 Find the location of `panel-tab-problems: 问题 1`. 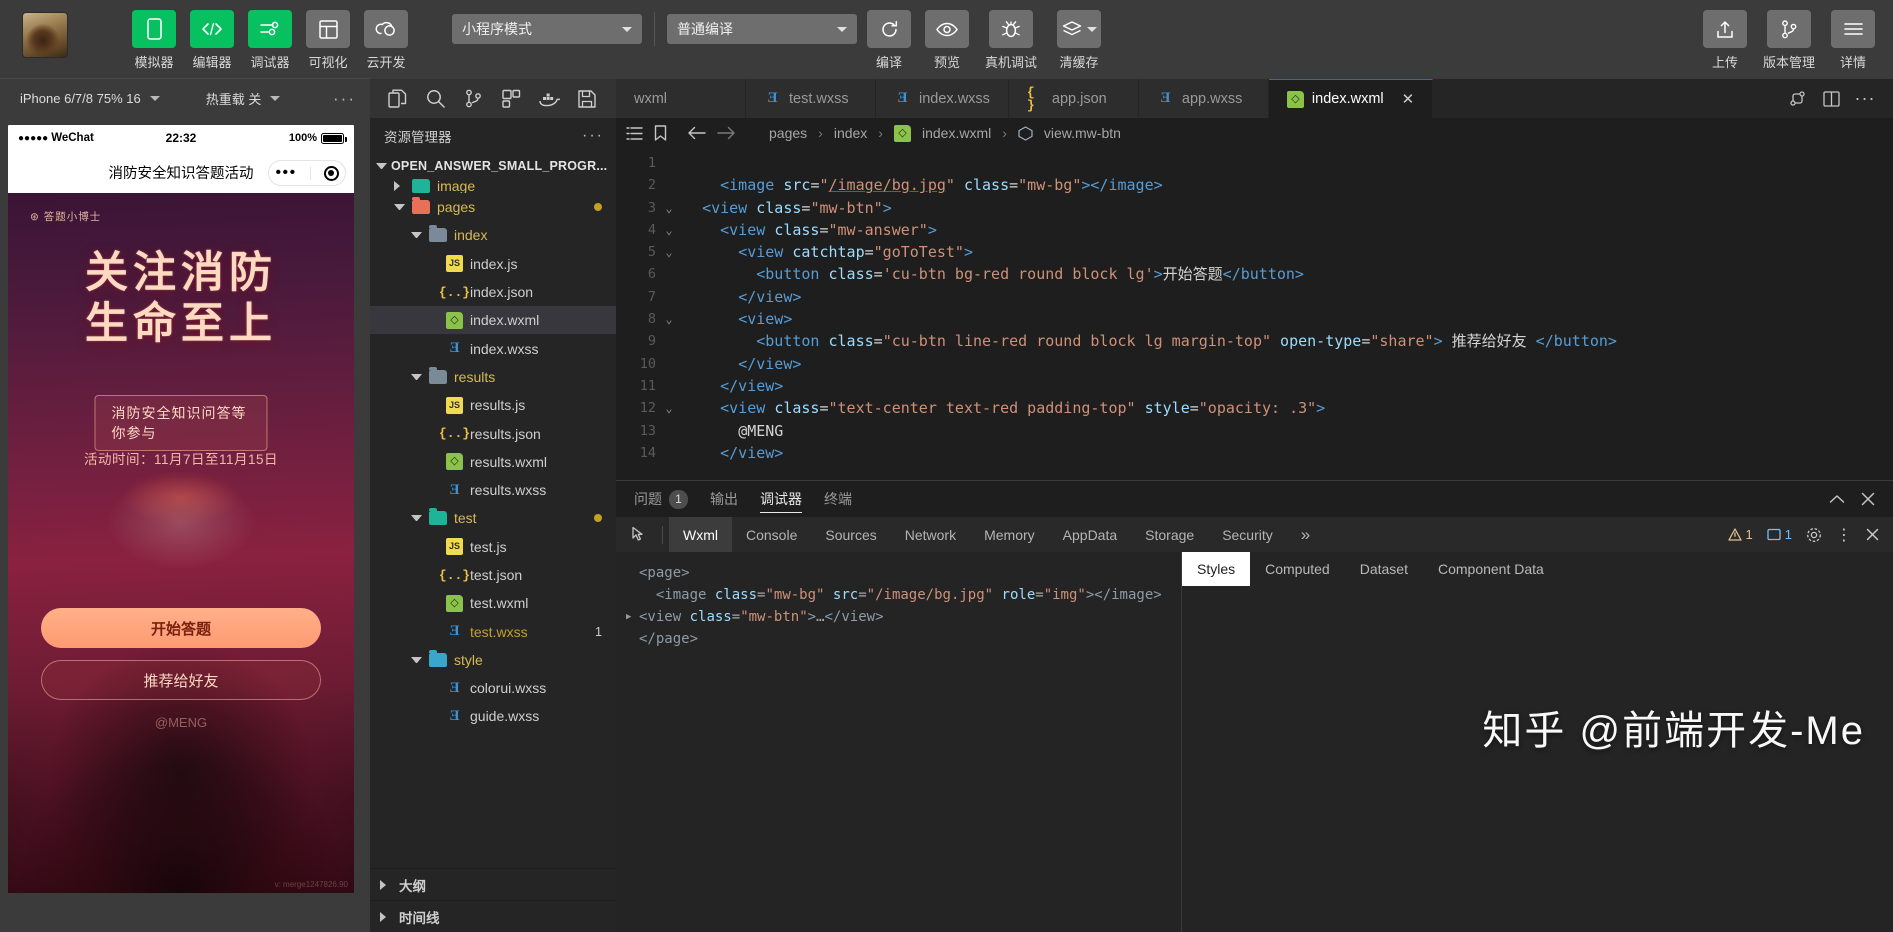

panel-tab-problems: 问题 1 is located at coordinates (661, 499).